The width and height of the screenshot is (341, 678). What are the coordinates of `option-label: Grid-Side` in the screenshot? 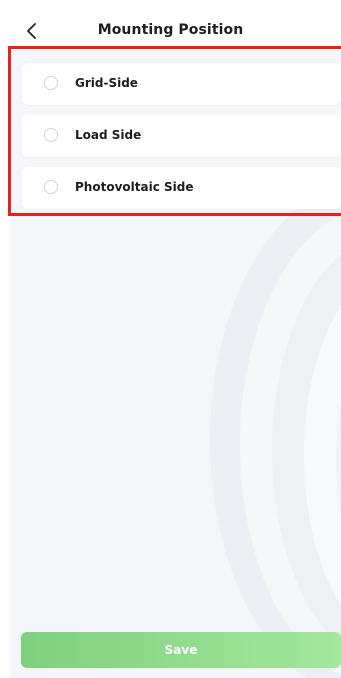 It's located at (106, 83).